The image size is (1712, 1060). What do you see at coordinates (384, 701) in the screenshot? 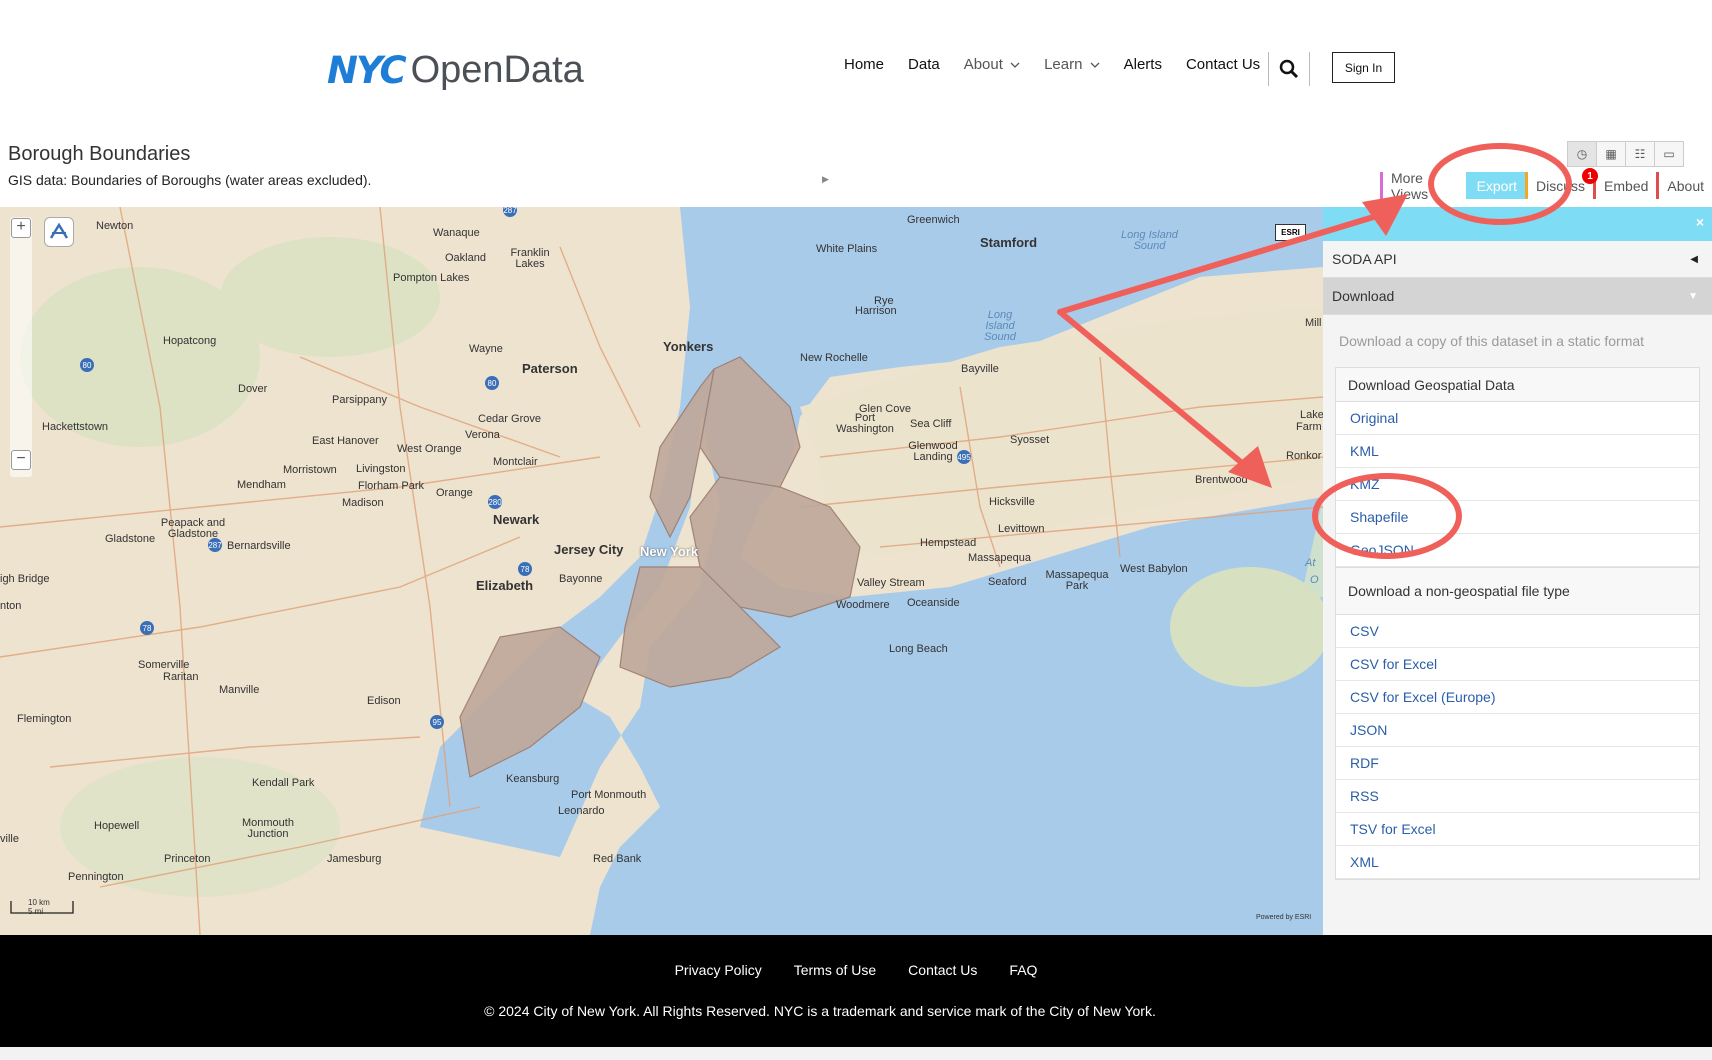
I see `map-label: Edison` at bounding box center [384, 701].